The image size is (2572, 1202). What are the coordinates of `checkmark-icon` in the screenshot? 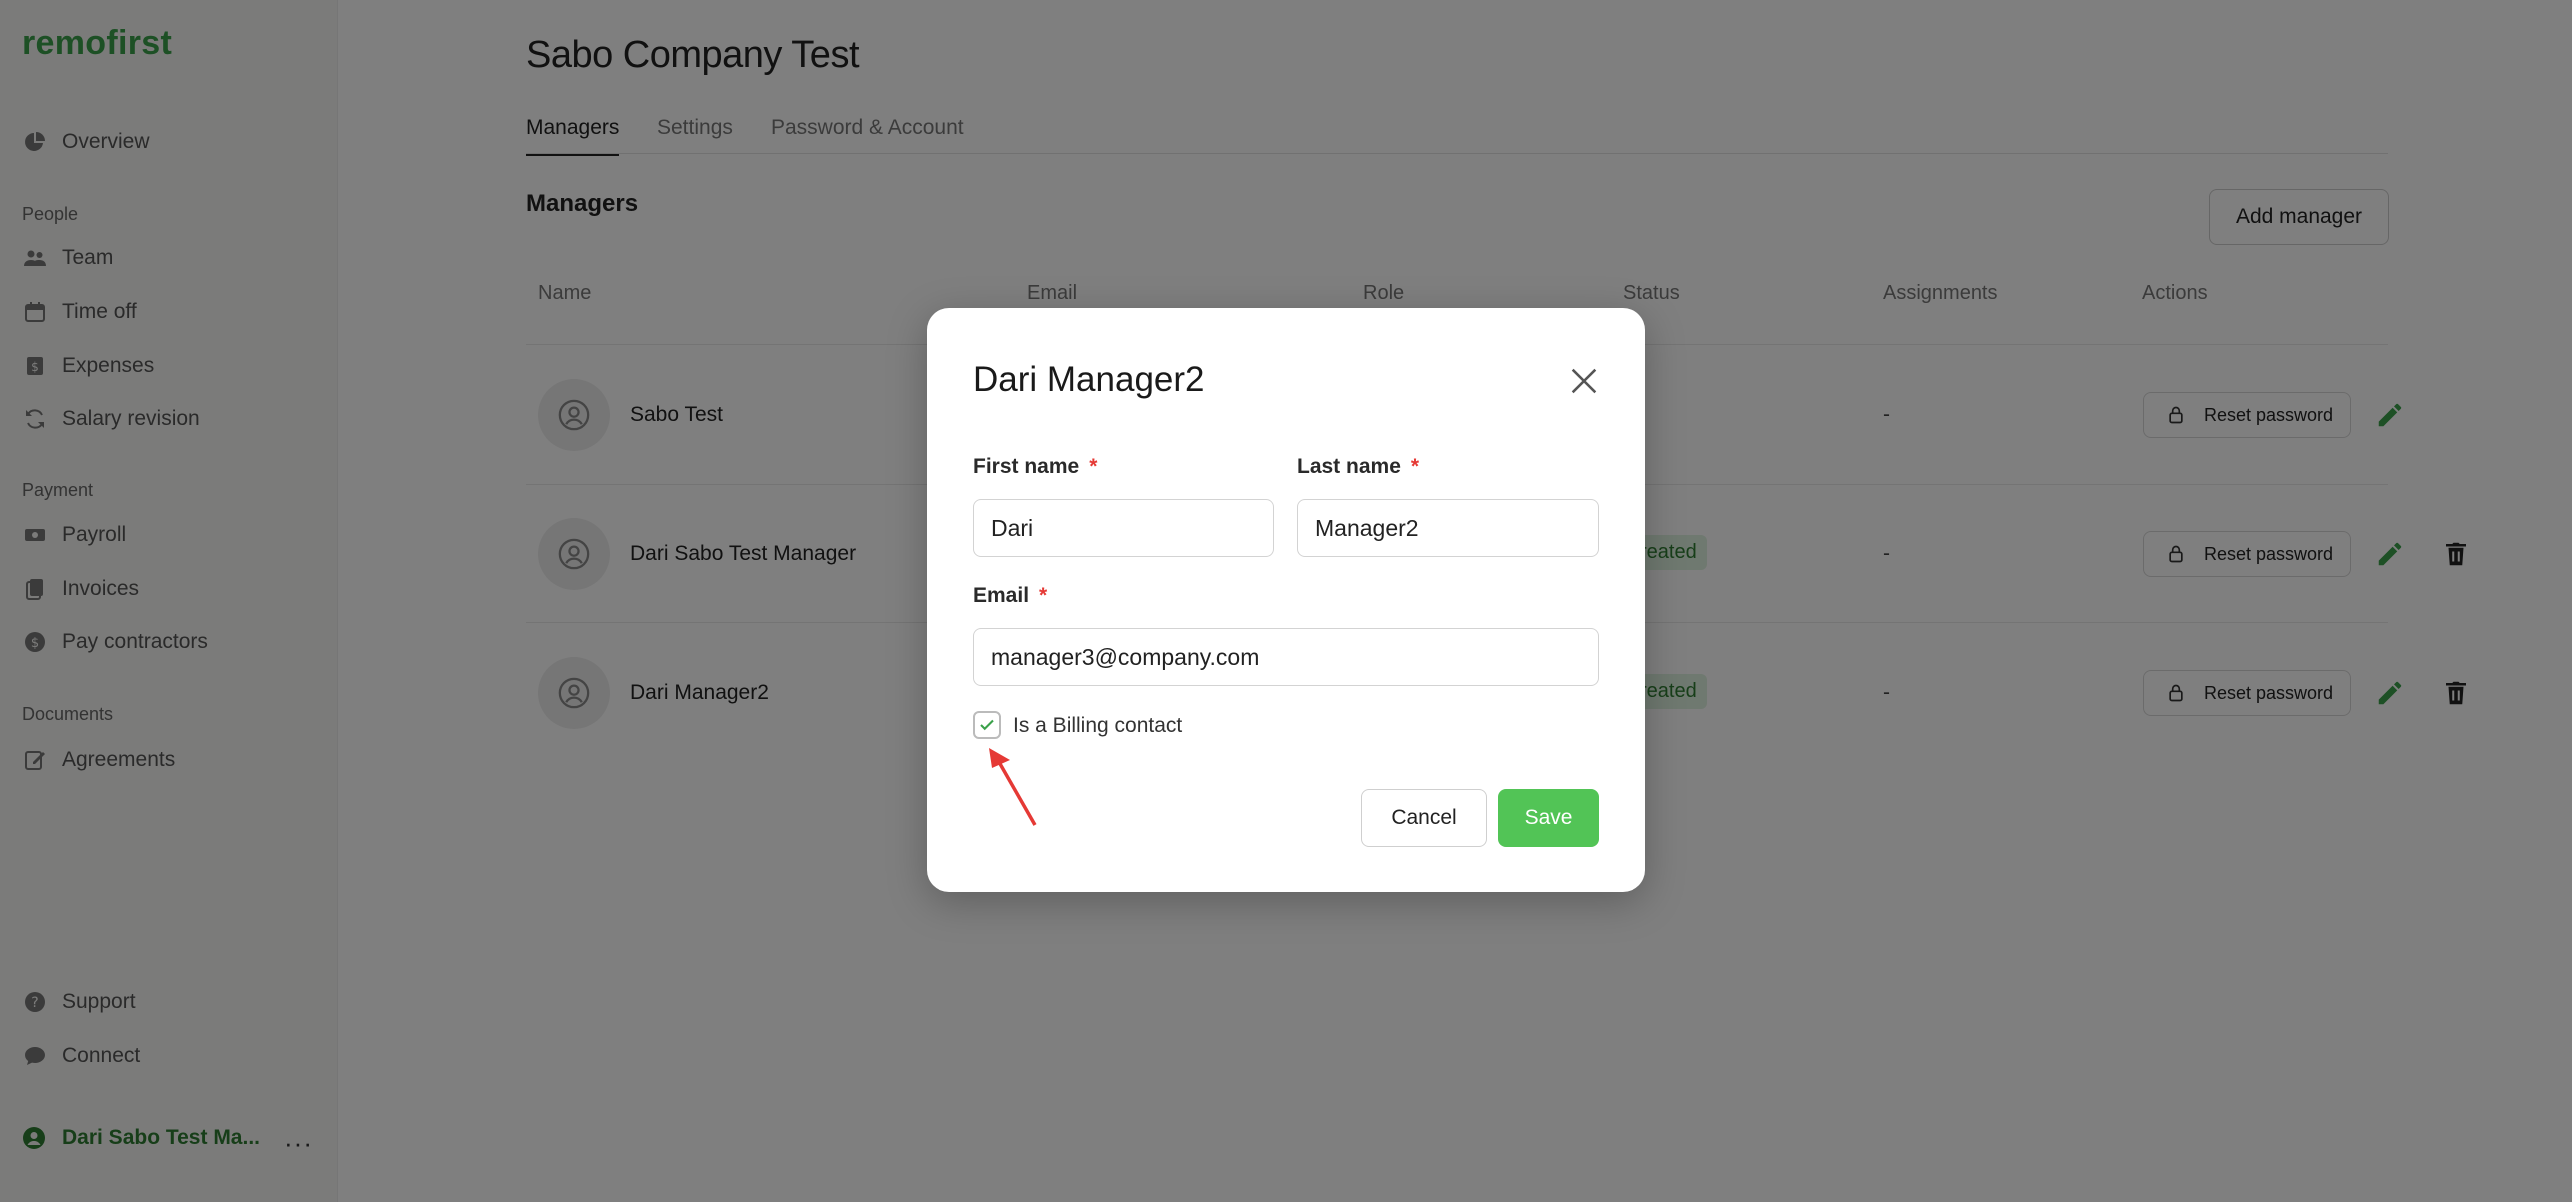 It's located at (987, 725).